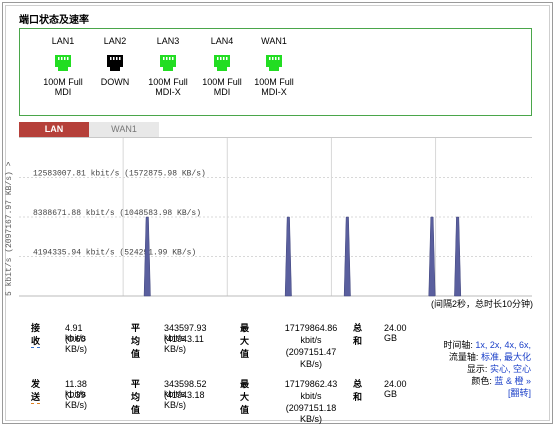 The image size is (557, 428). I want to click on recv-avg-label: 平均值, so click(136, 341).